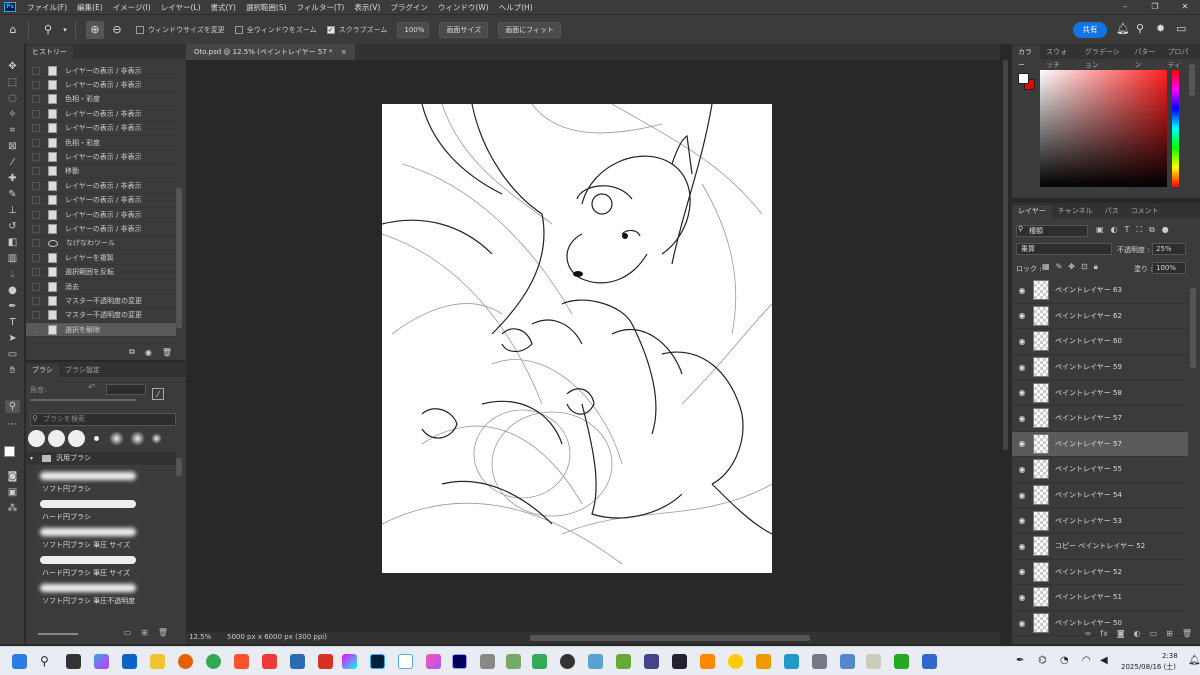 The height and width of the screenshot is (675, 1200). I want to click on new-layer-icon: ⊞, so click(1169, 636).